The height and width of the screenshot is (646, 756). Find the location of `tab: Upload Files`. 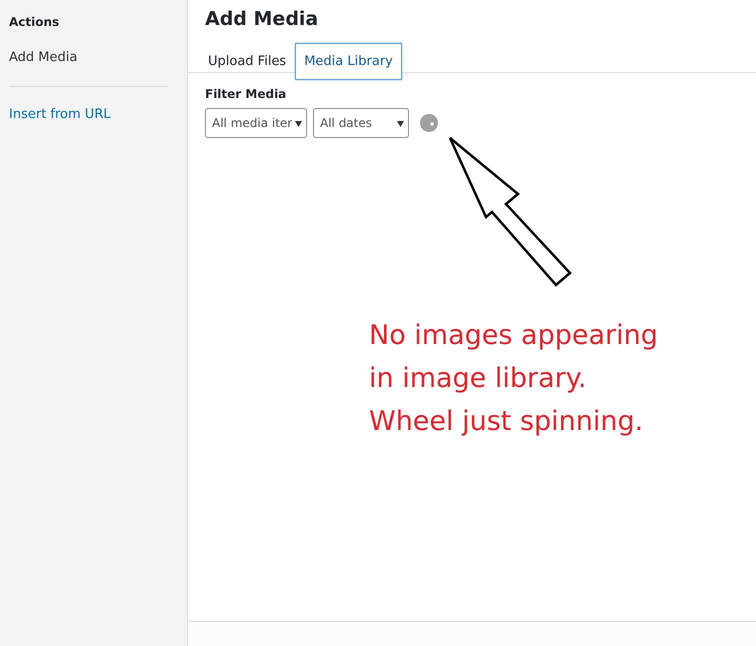

tab: Upload Files is located at coordinates (247, 61).